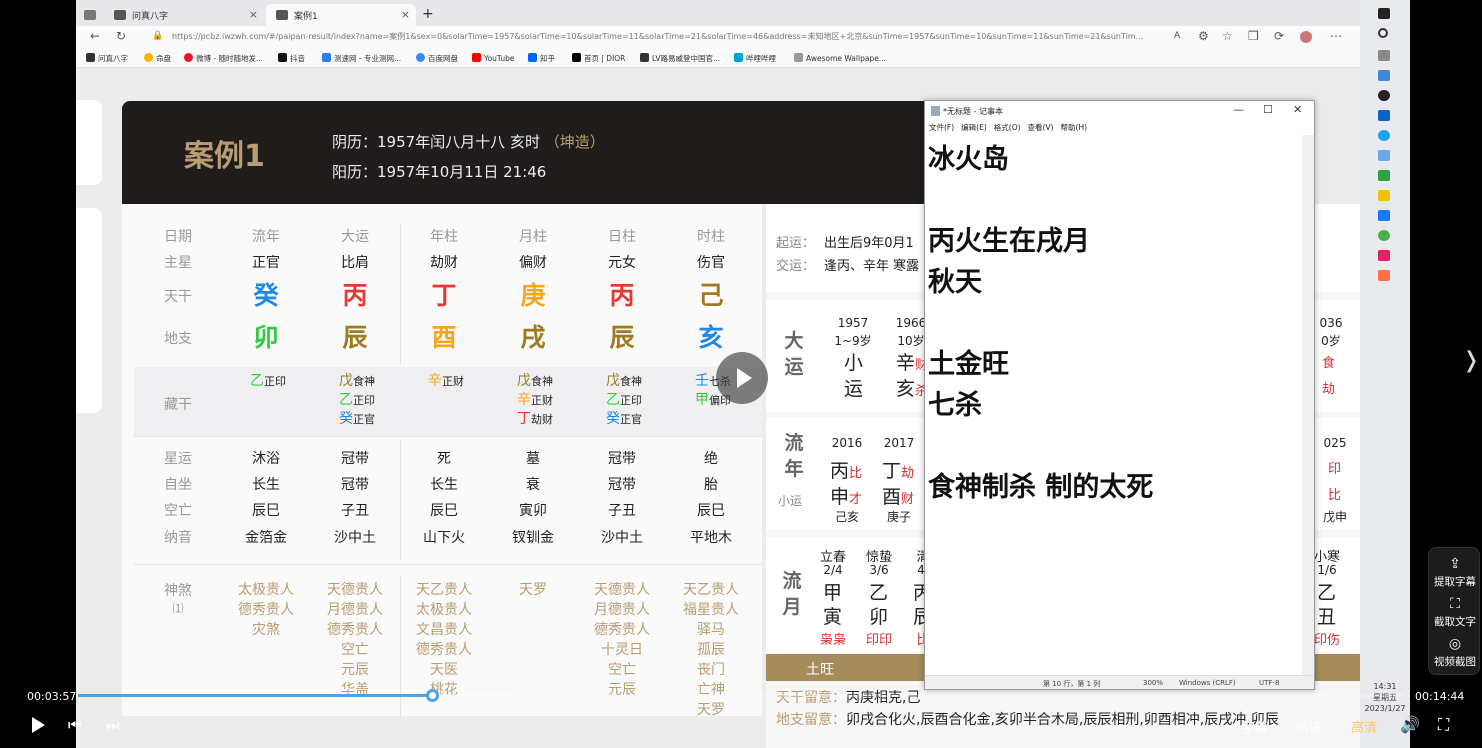  Describe the element at coordinates (1177, 36) in the screenshot. I see `read-aloud-icon: A` at that location.